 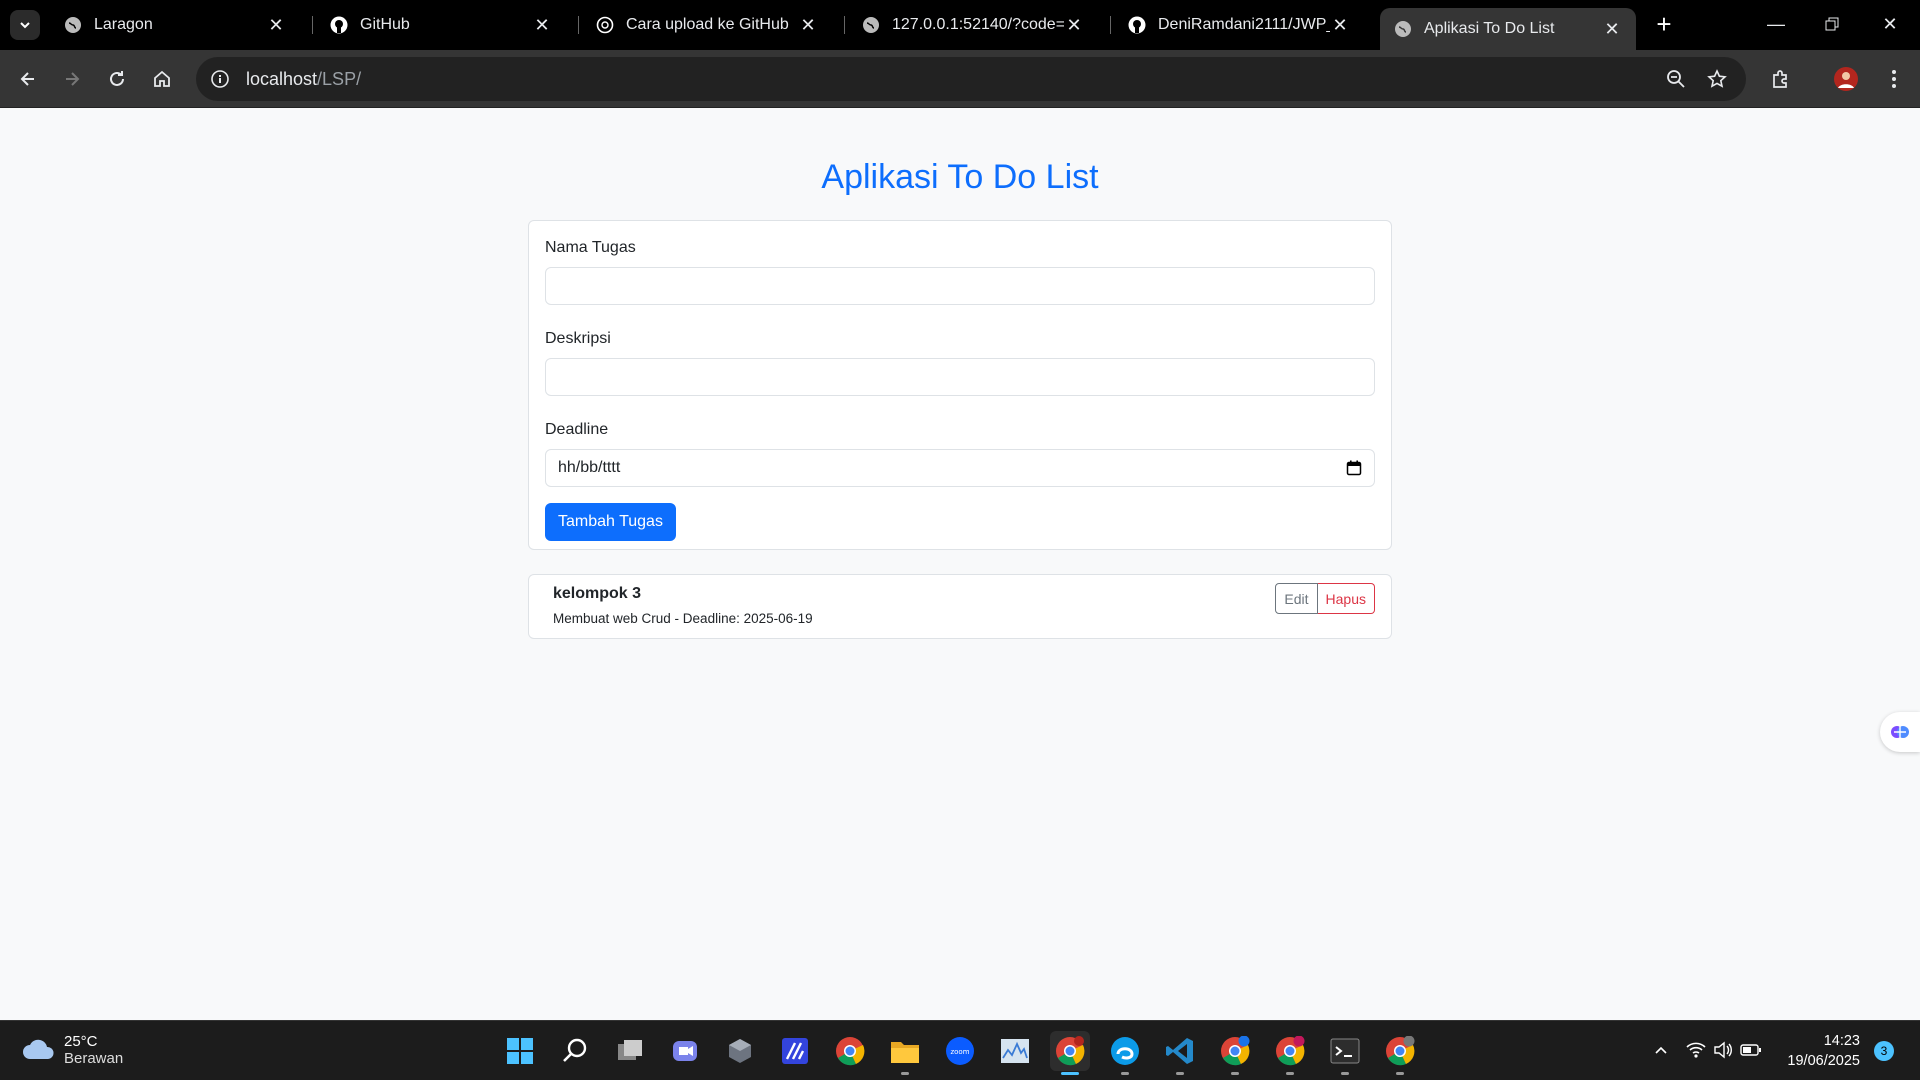 I want to click on task-description: Membuat web Crud - Deadline: 2025-06-19, so click(x=683, y=618).